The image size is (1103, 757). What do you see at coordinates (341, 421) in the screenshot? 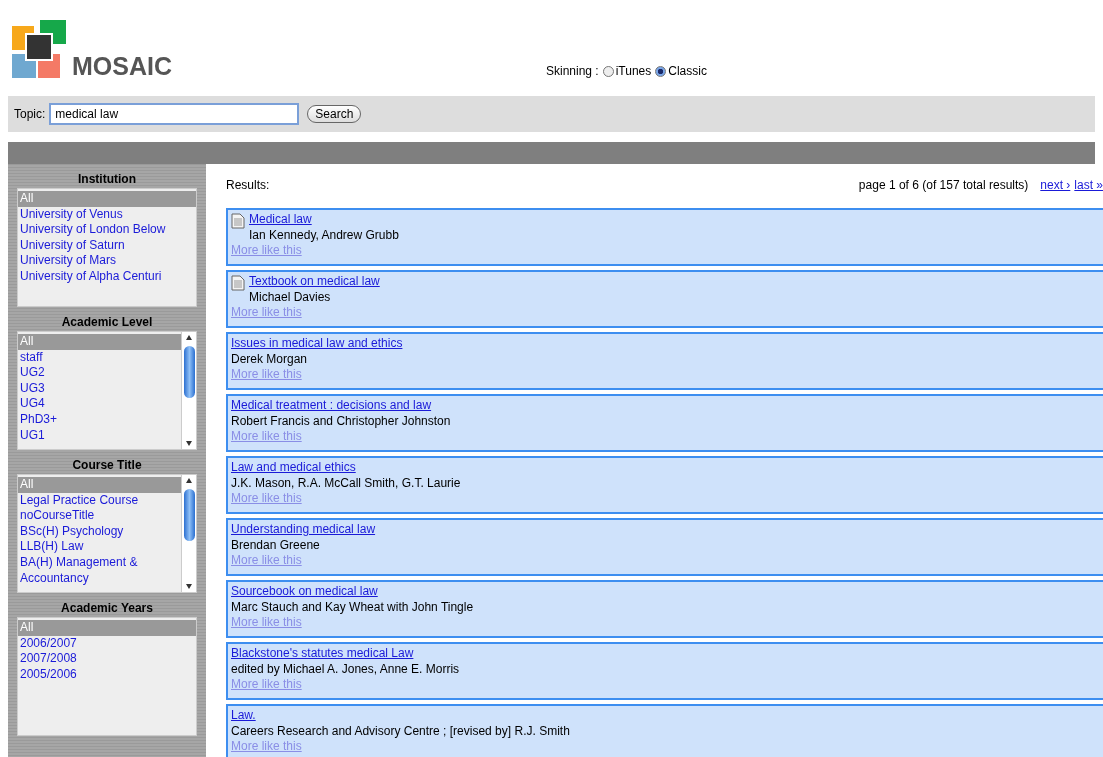
I see `result-authors: Robert Francis and Christopher Johnston` at bounding box center [341, 421].